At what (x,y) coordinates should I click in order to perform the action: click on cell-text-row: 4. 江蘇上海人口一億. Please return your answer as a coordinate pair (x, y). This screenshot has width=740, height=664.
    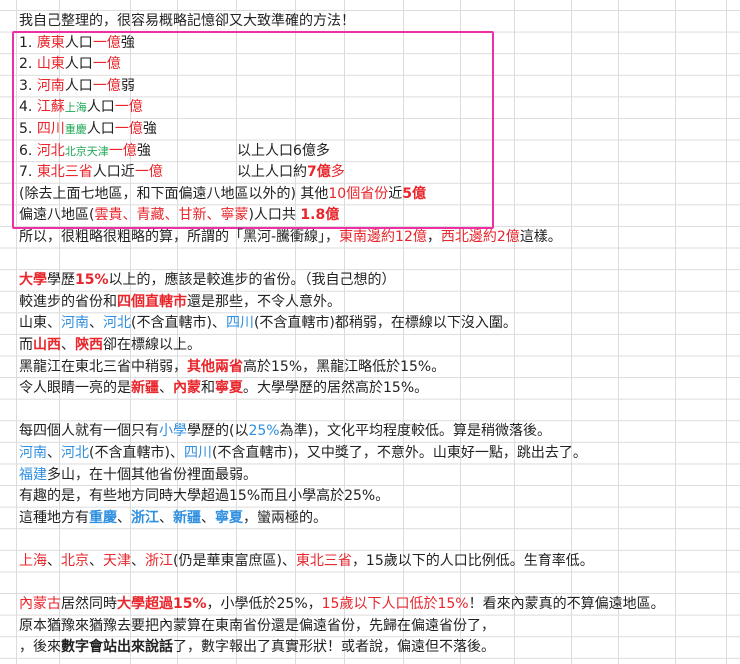
    Looking at the image, I should click on (81, 107).